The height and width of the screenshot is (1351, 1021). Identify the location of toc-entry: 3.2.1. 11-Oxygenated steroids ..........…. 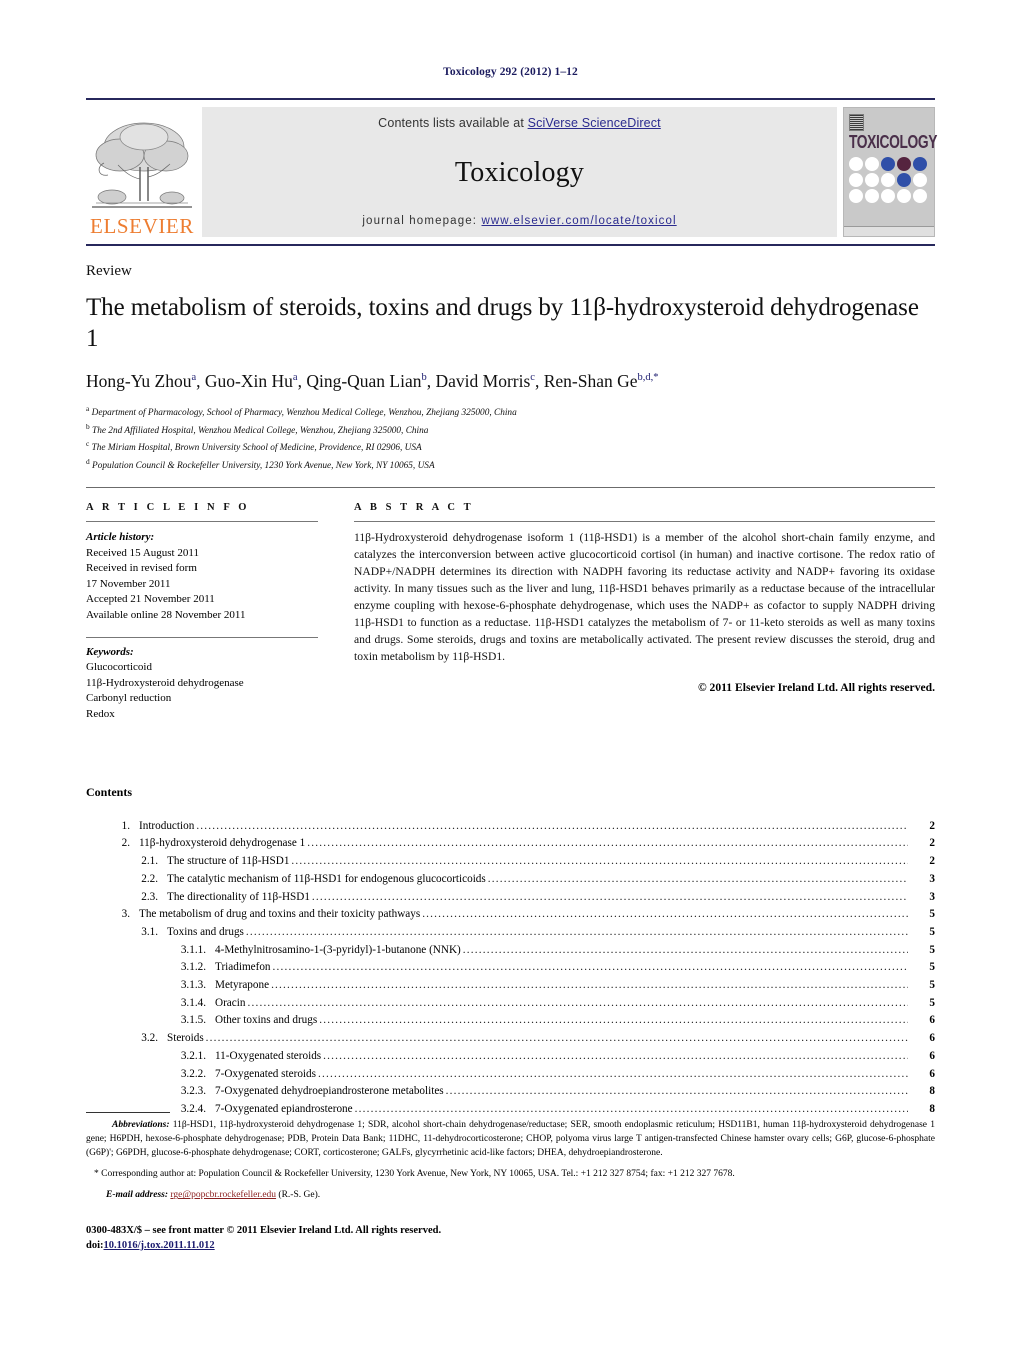
(510, 1055).